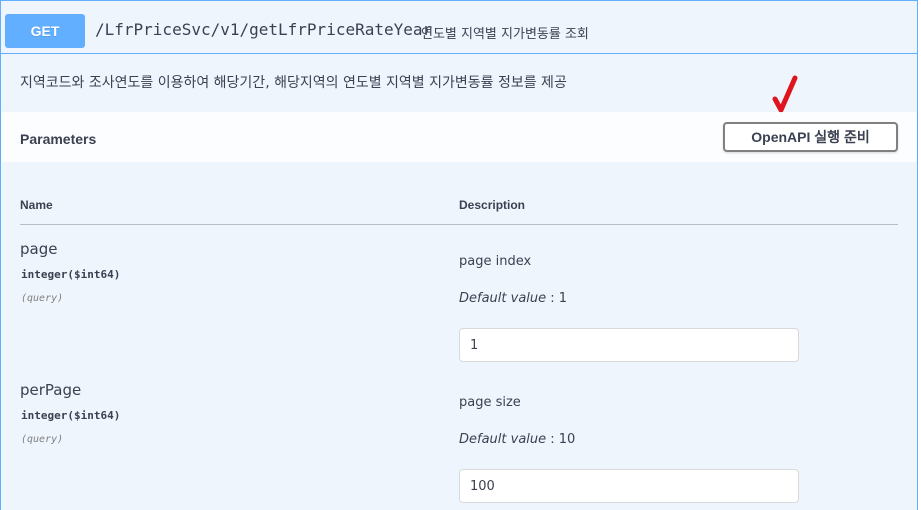 The width and height of the screenshot is (921, 510). What do you see at coordinates (505, 34) in the screenshot?
I see `endpoint-summary: 연도별 지역별 지가변동률 조회` at bounding box center [505, 34].